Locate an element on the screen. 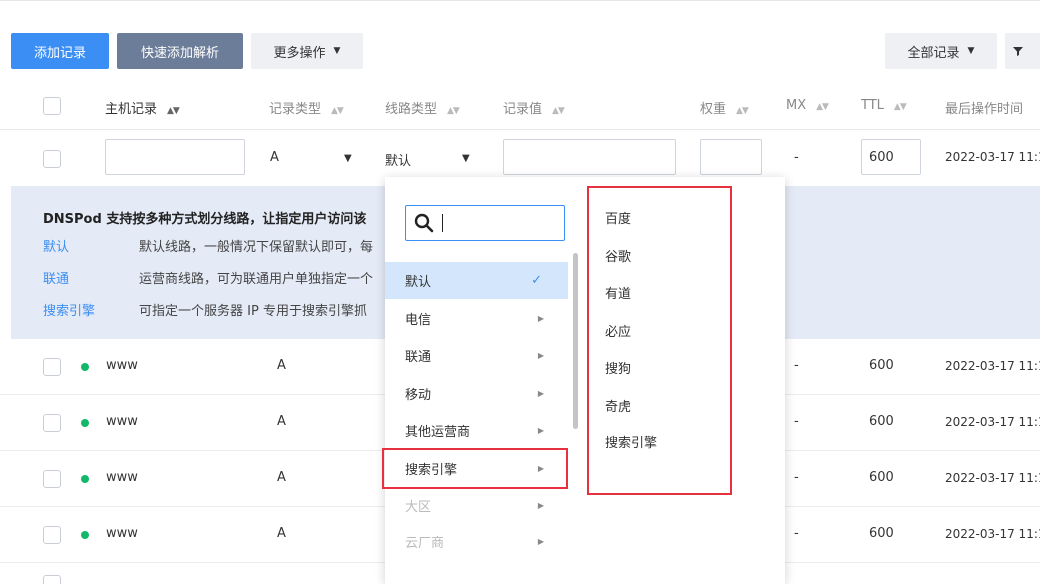 The height and width of the screenshot is (584, 1040). column-ttl: TTL ▲▼ is located at coordinates (884, 105).